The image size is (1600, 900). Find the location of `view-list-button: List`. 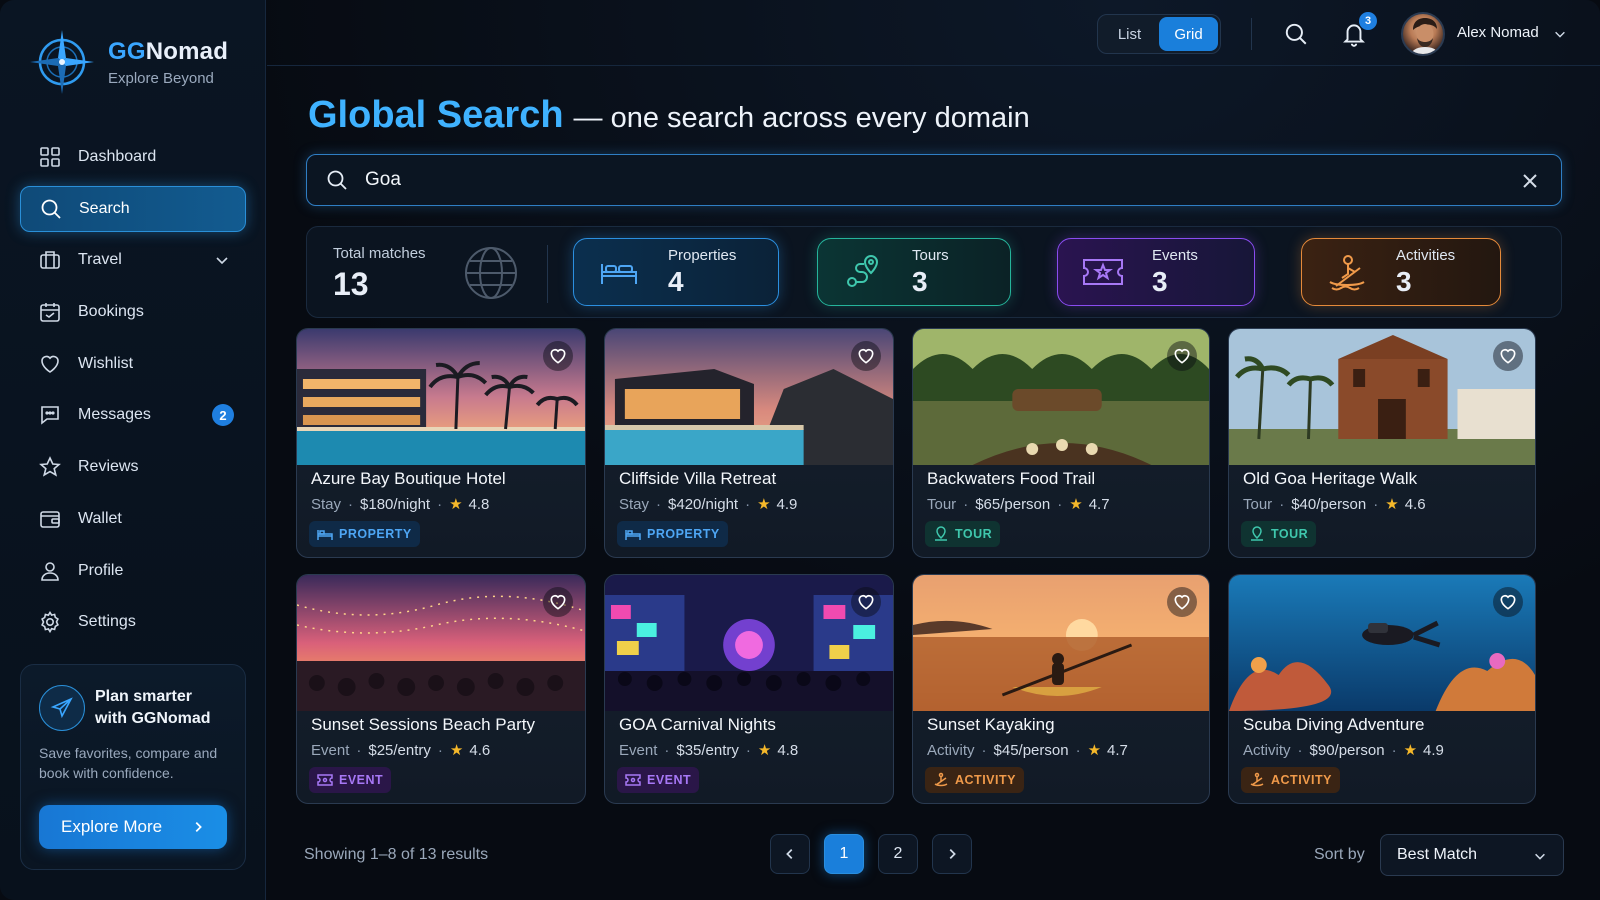

view-list-button: List is located at coordinates (1129, 34).